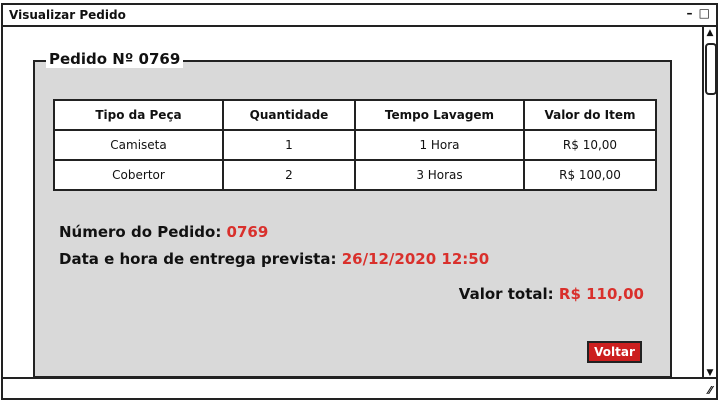 The image size is (721, 404). I want to click on table-row: Camiseta 1 1 Hora R$ 10,00, so click(355, 145).